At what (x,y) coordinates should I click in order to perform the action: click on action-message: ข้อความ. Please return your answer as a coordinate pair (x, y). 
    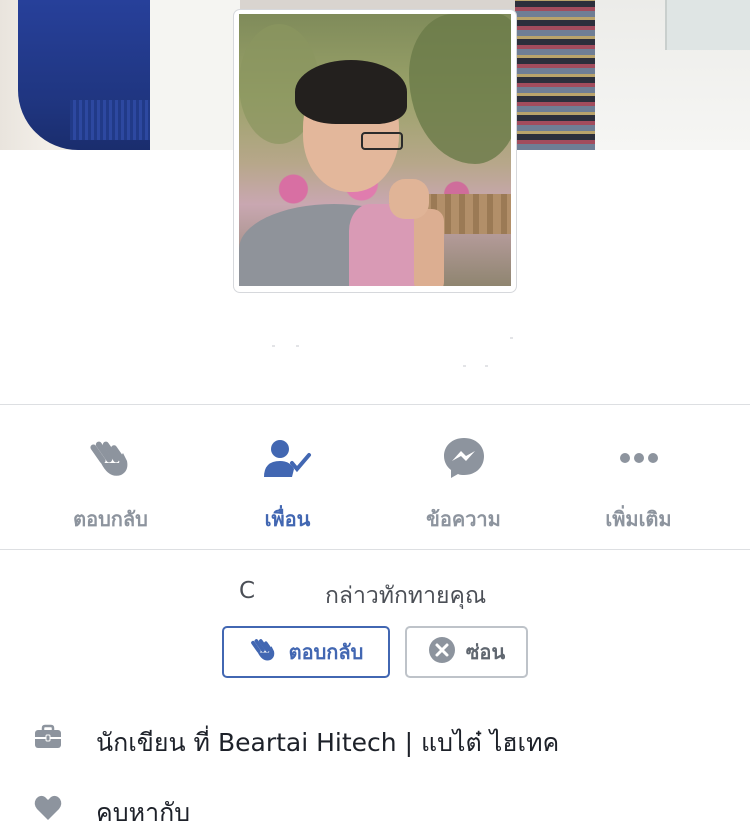
    Looking at the image, I should click on (463, 477).